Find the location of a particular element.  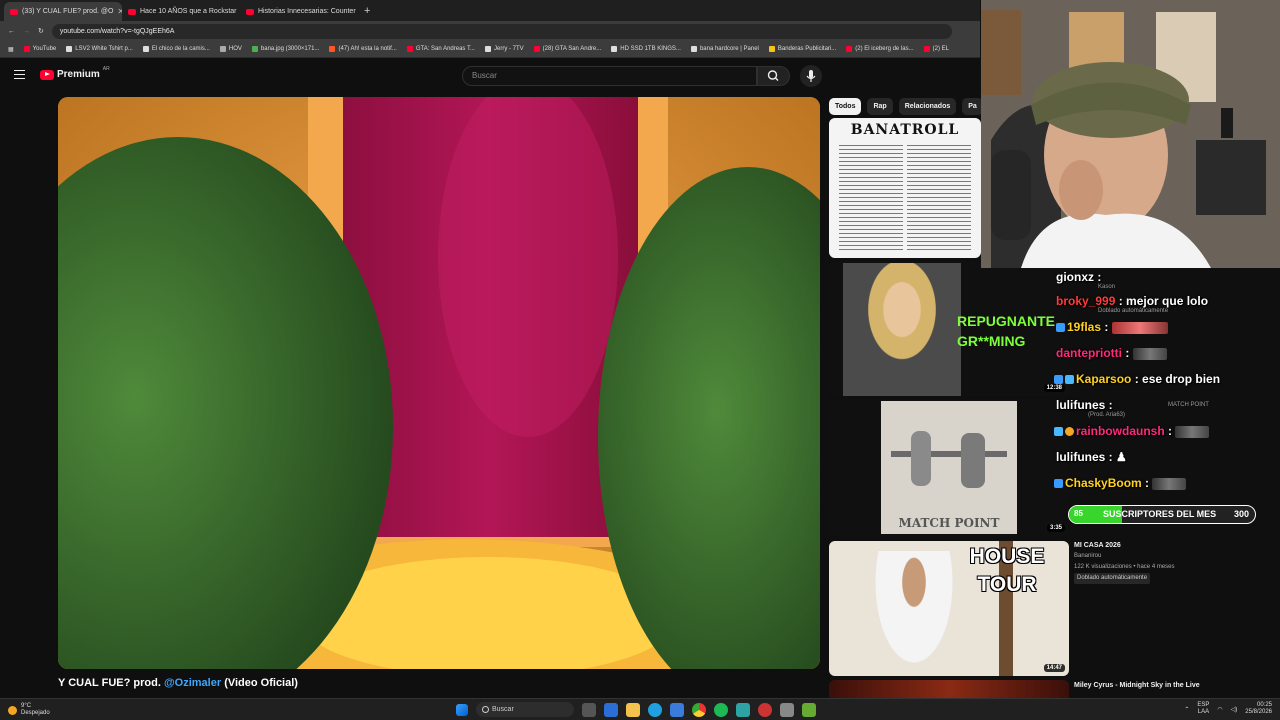

spotify-icon is located at coordinates (721, 709).